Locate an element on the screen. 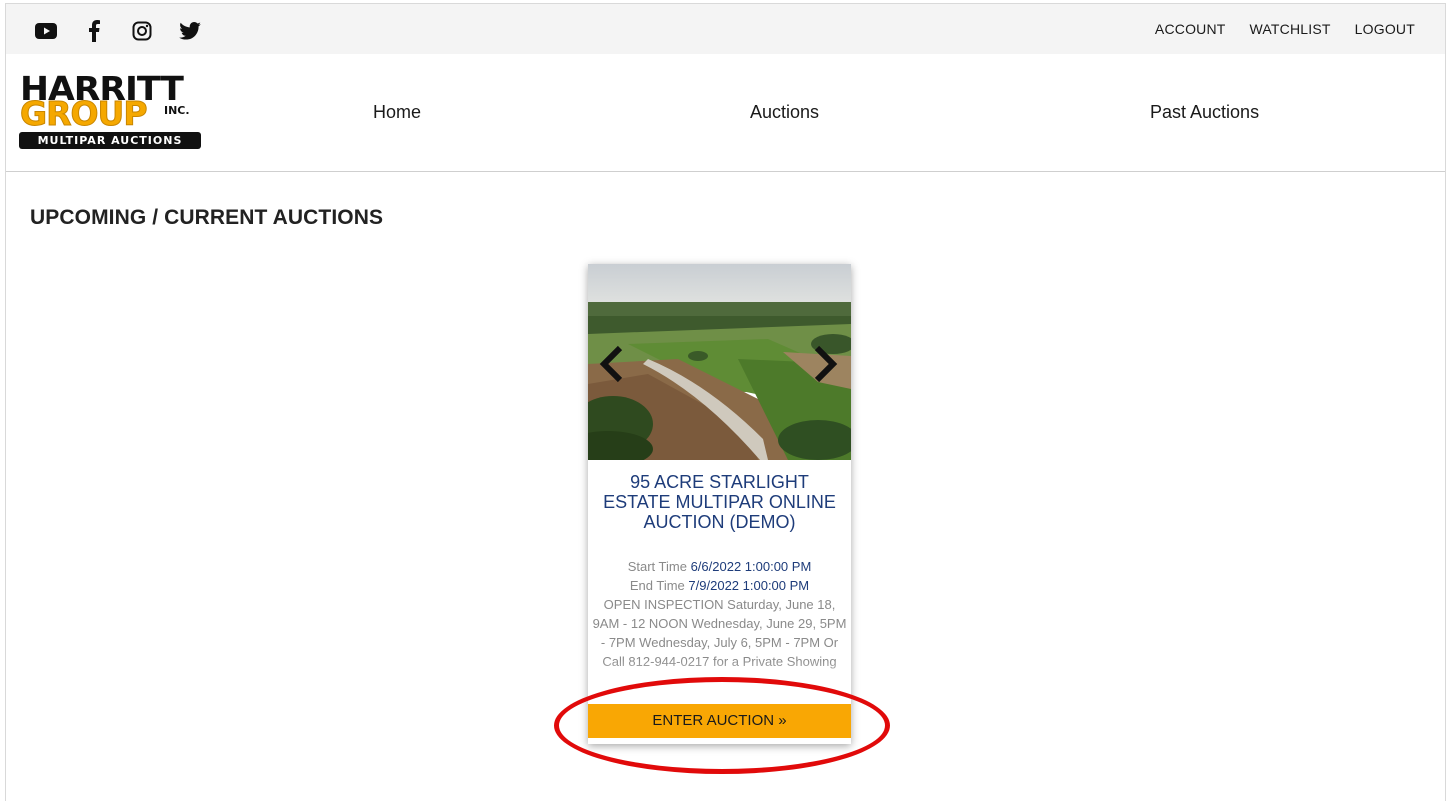  facebook-icon is located at coordinates (94, 31).